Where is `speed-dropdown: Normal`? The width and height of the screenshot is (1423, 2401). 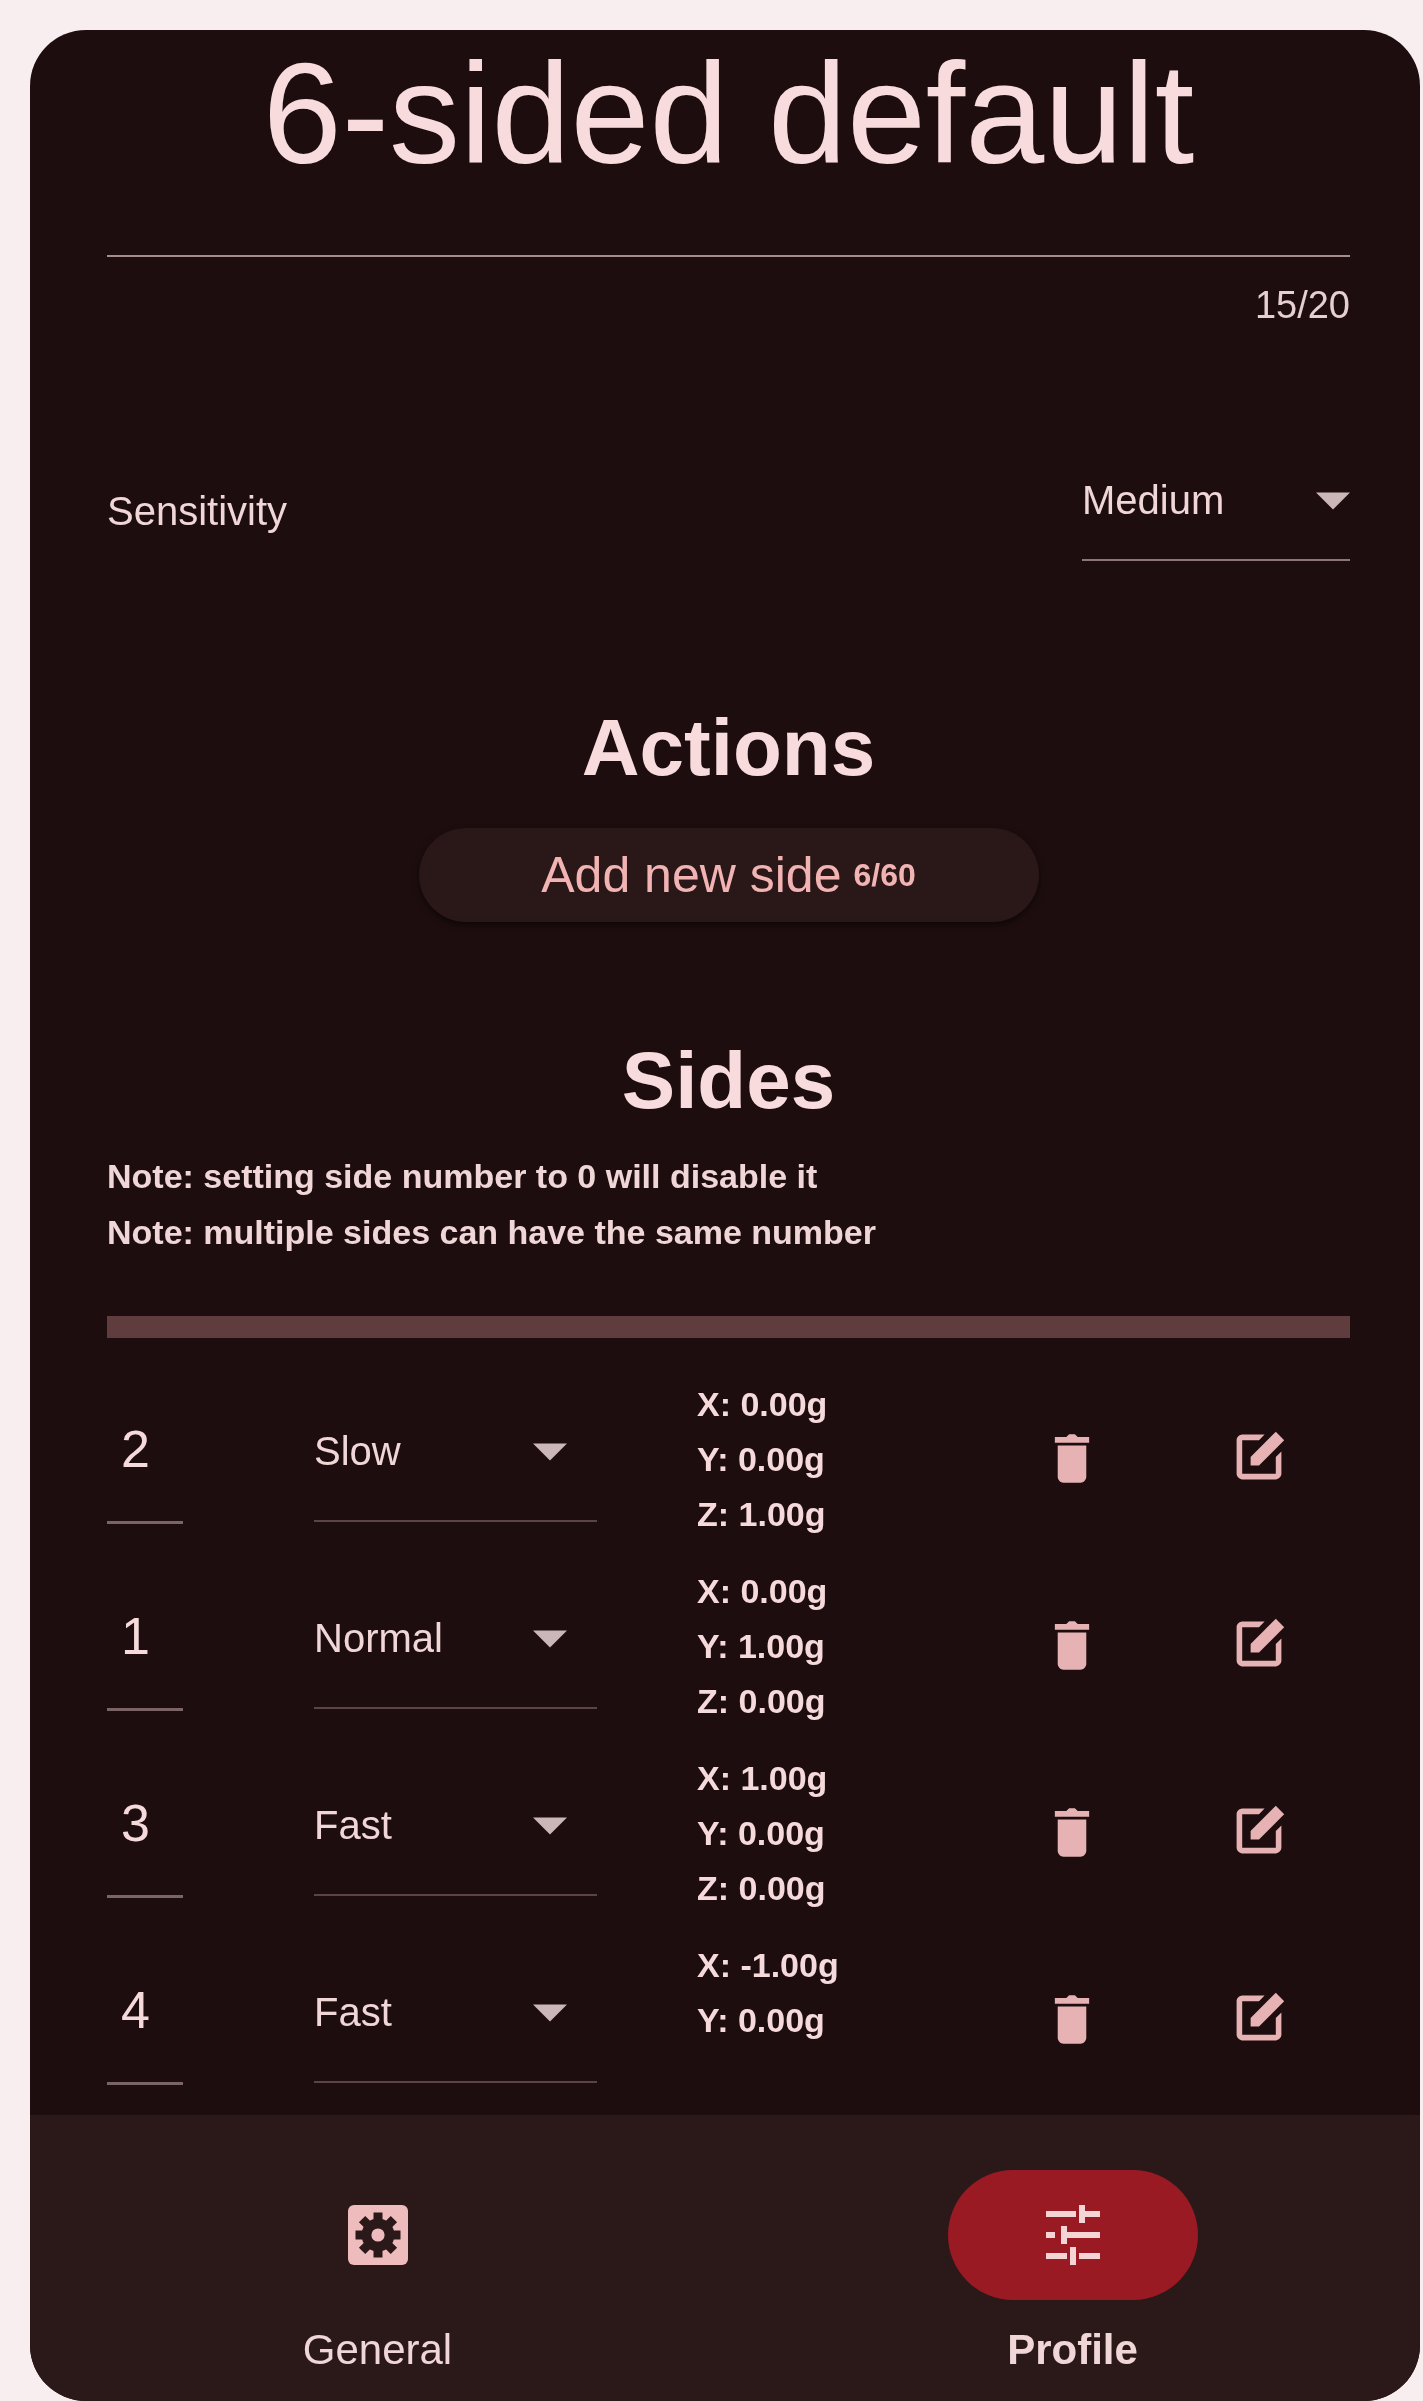 speed-dropdown: Normal is located at coordinates (455, 1631).